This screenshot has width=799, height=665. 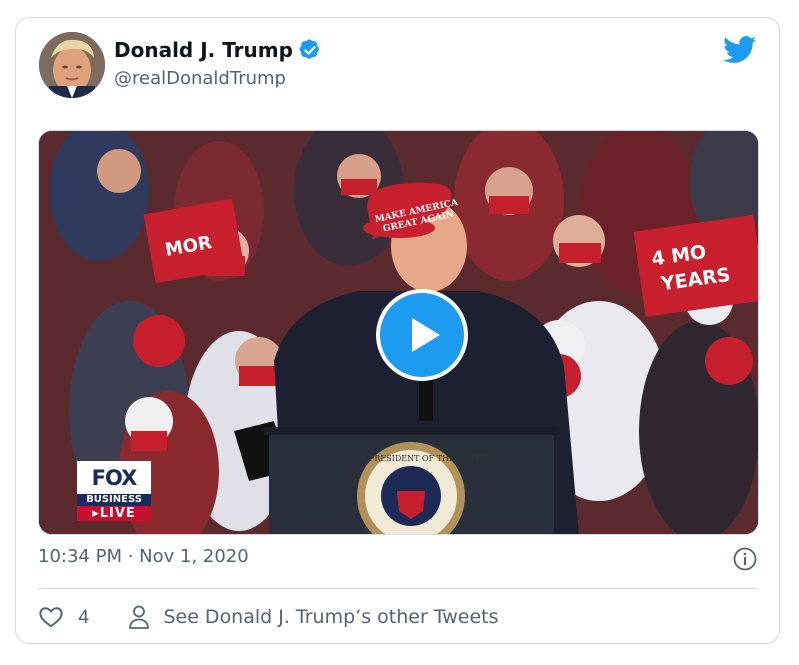 What do you see at coordinates (200, 78) in the screenshot?
I see `author-handle: @realDonaldTrump` at bounding box center [200, 78].